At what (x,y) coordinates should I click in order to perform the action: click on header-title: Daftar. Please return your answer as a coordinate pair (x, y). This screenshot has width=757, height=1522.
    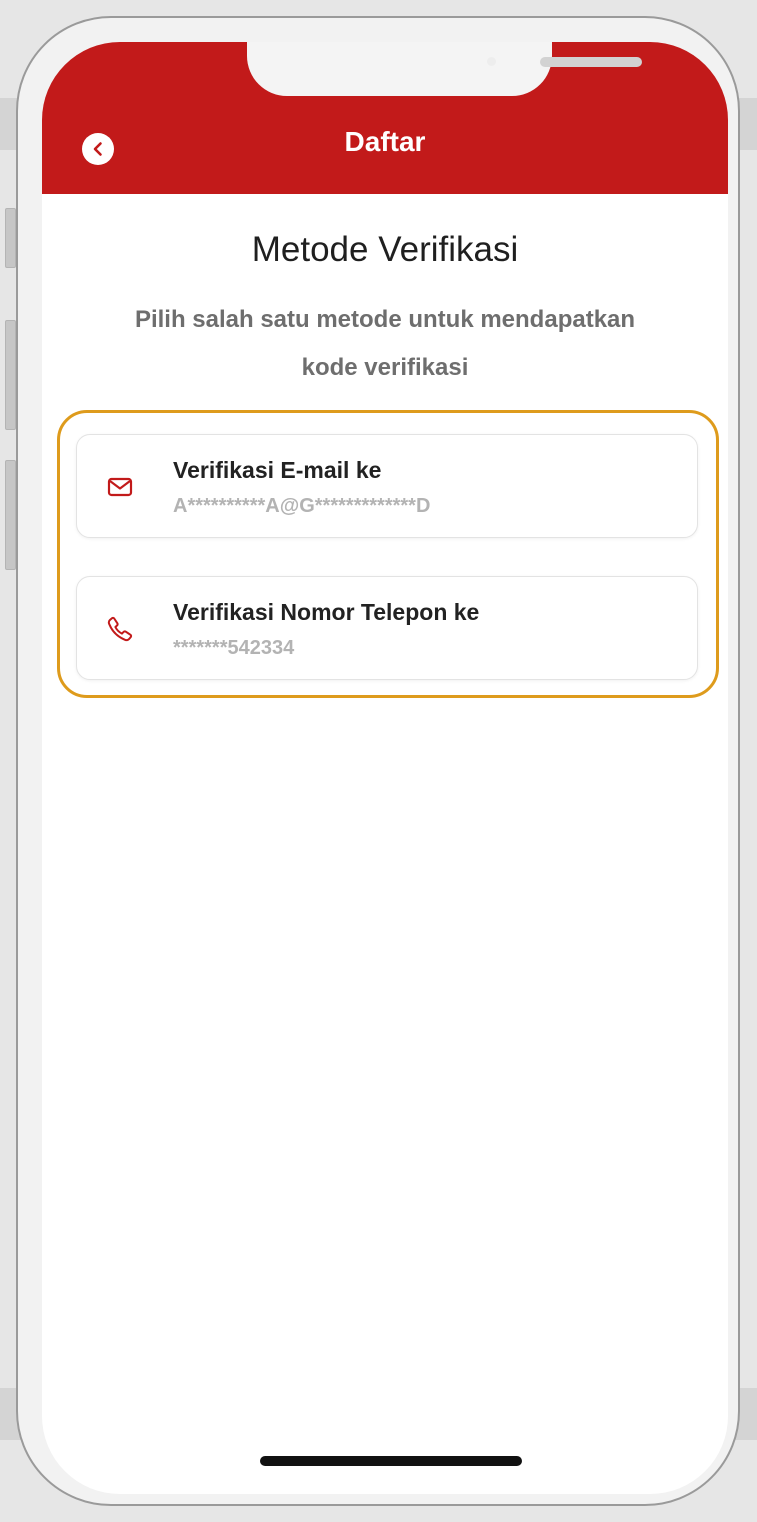
    Looking at the image, I should click on (385, 141).